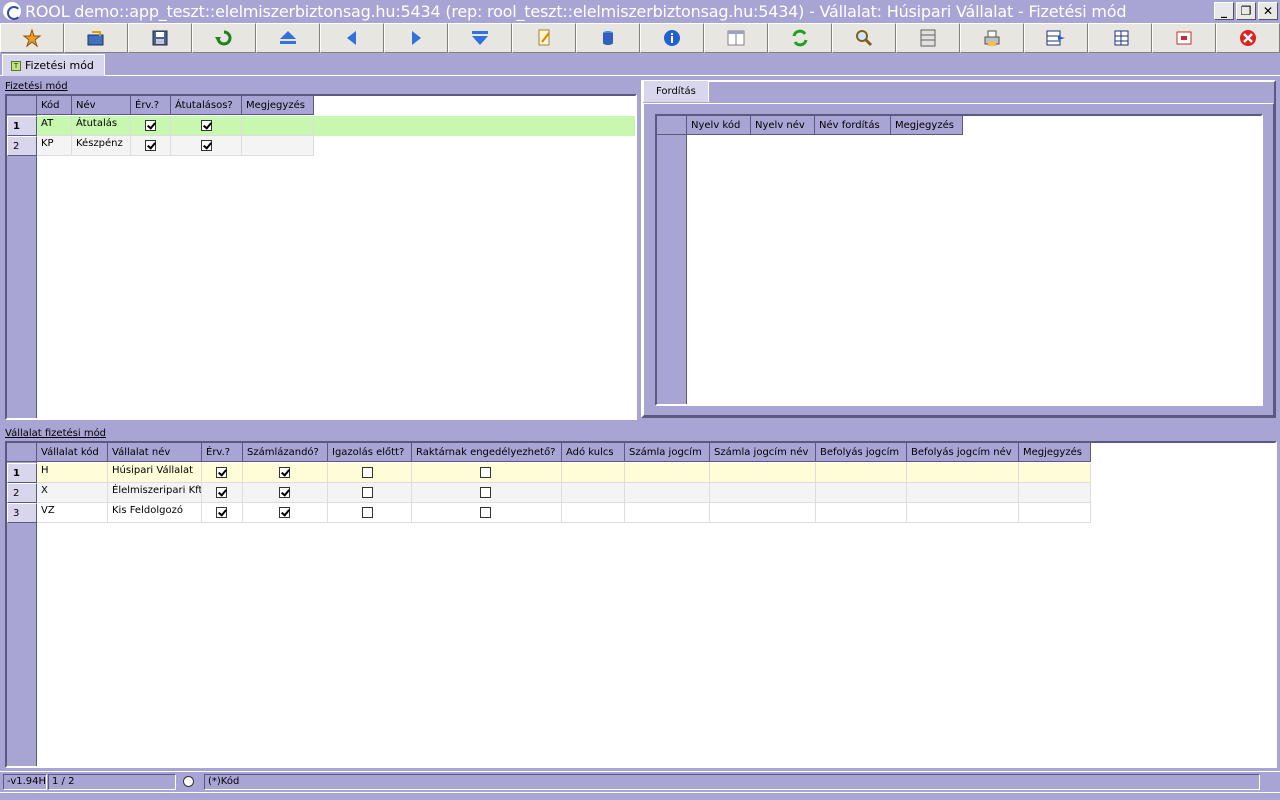 Image resolution: width=1280 pixels, height=800 pixels. Describe the element at coordinates (288, 38) in the screenshot. I see `first-record-button` at that location.